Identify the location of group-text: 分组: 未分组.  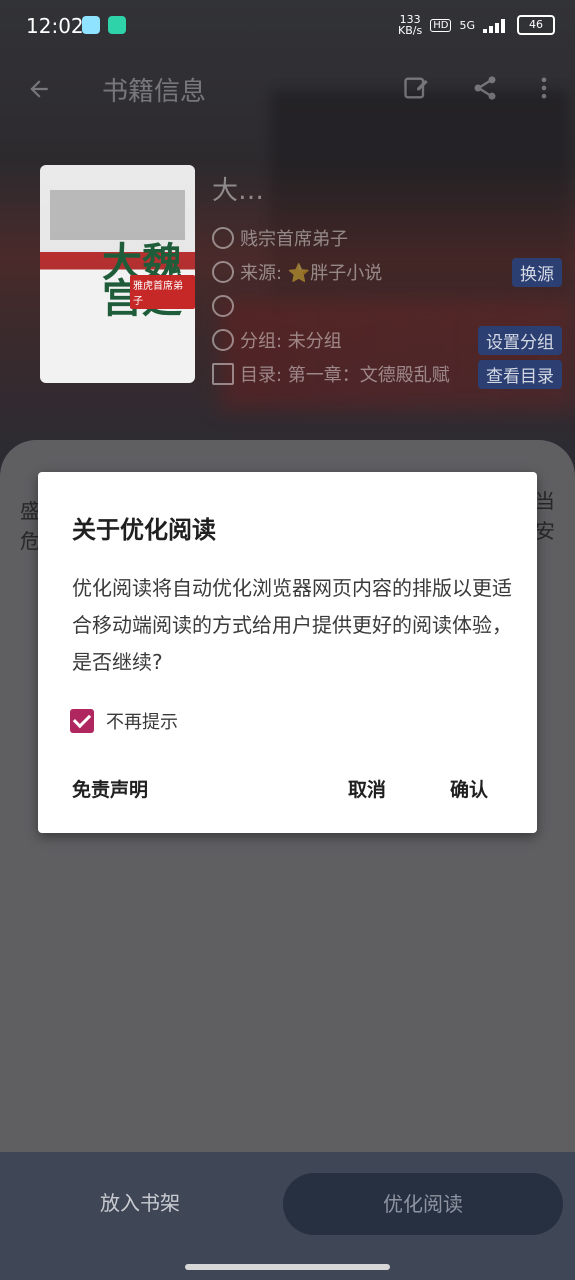
(291, 341).